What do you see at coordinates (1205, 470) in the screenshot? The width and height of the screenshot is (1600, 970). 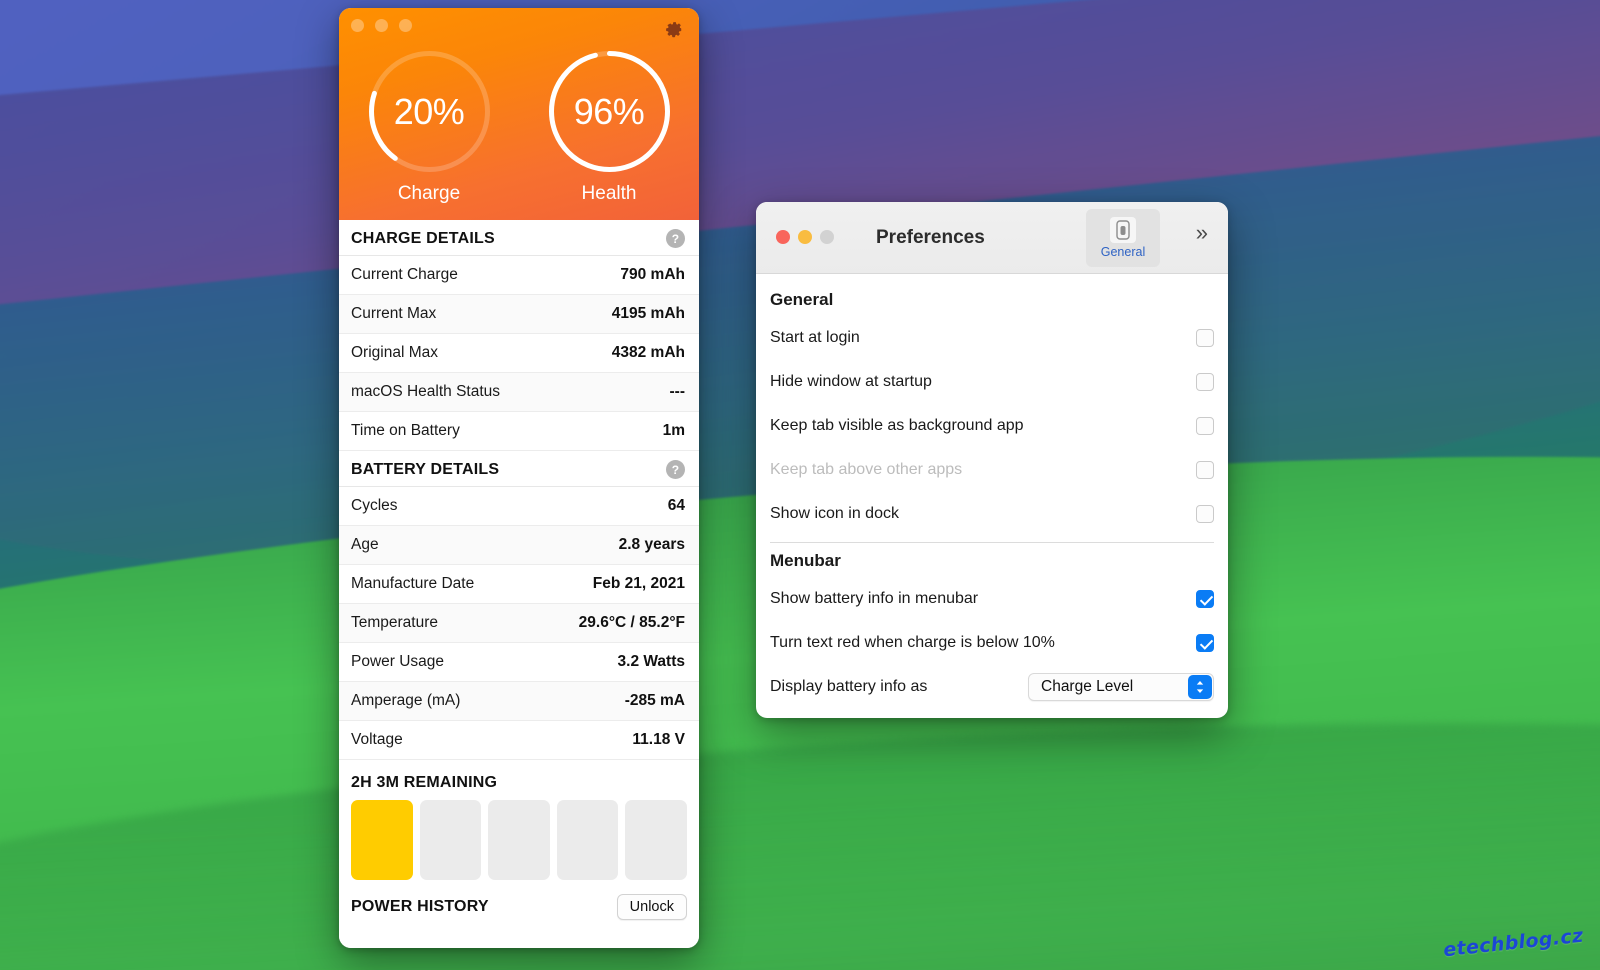 I see `keep-tab-above-checkbox` at bounding box center [1205, 470].